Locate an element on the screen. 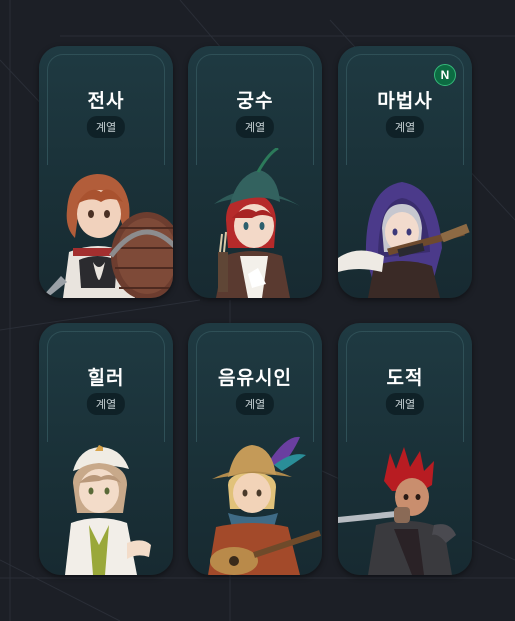  class-card-healer: 힐러 계열 is located at coordinates (106, 449).